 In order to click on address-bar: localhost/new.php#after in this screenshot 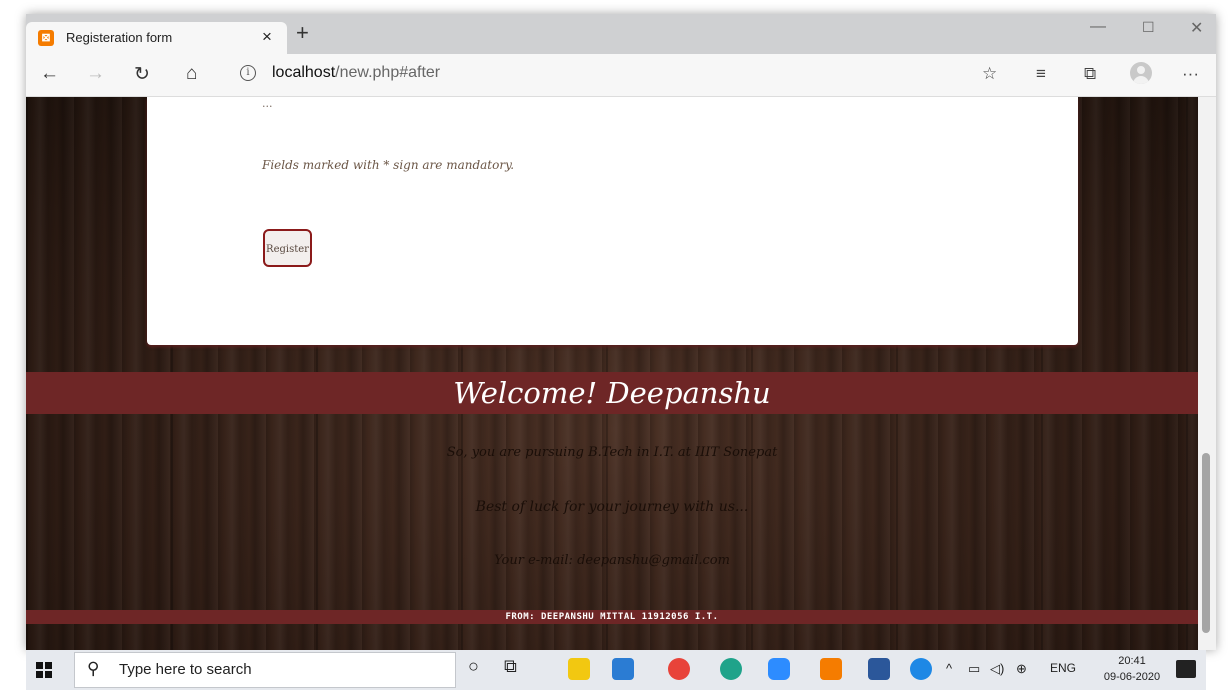, I will do `click(356, 73)`.